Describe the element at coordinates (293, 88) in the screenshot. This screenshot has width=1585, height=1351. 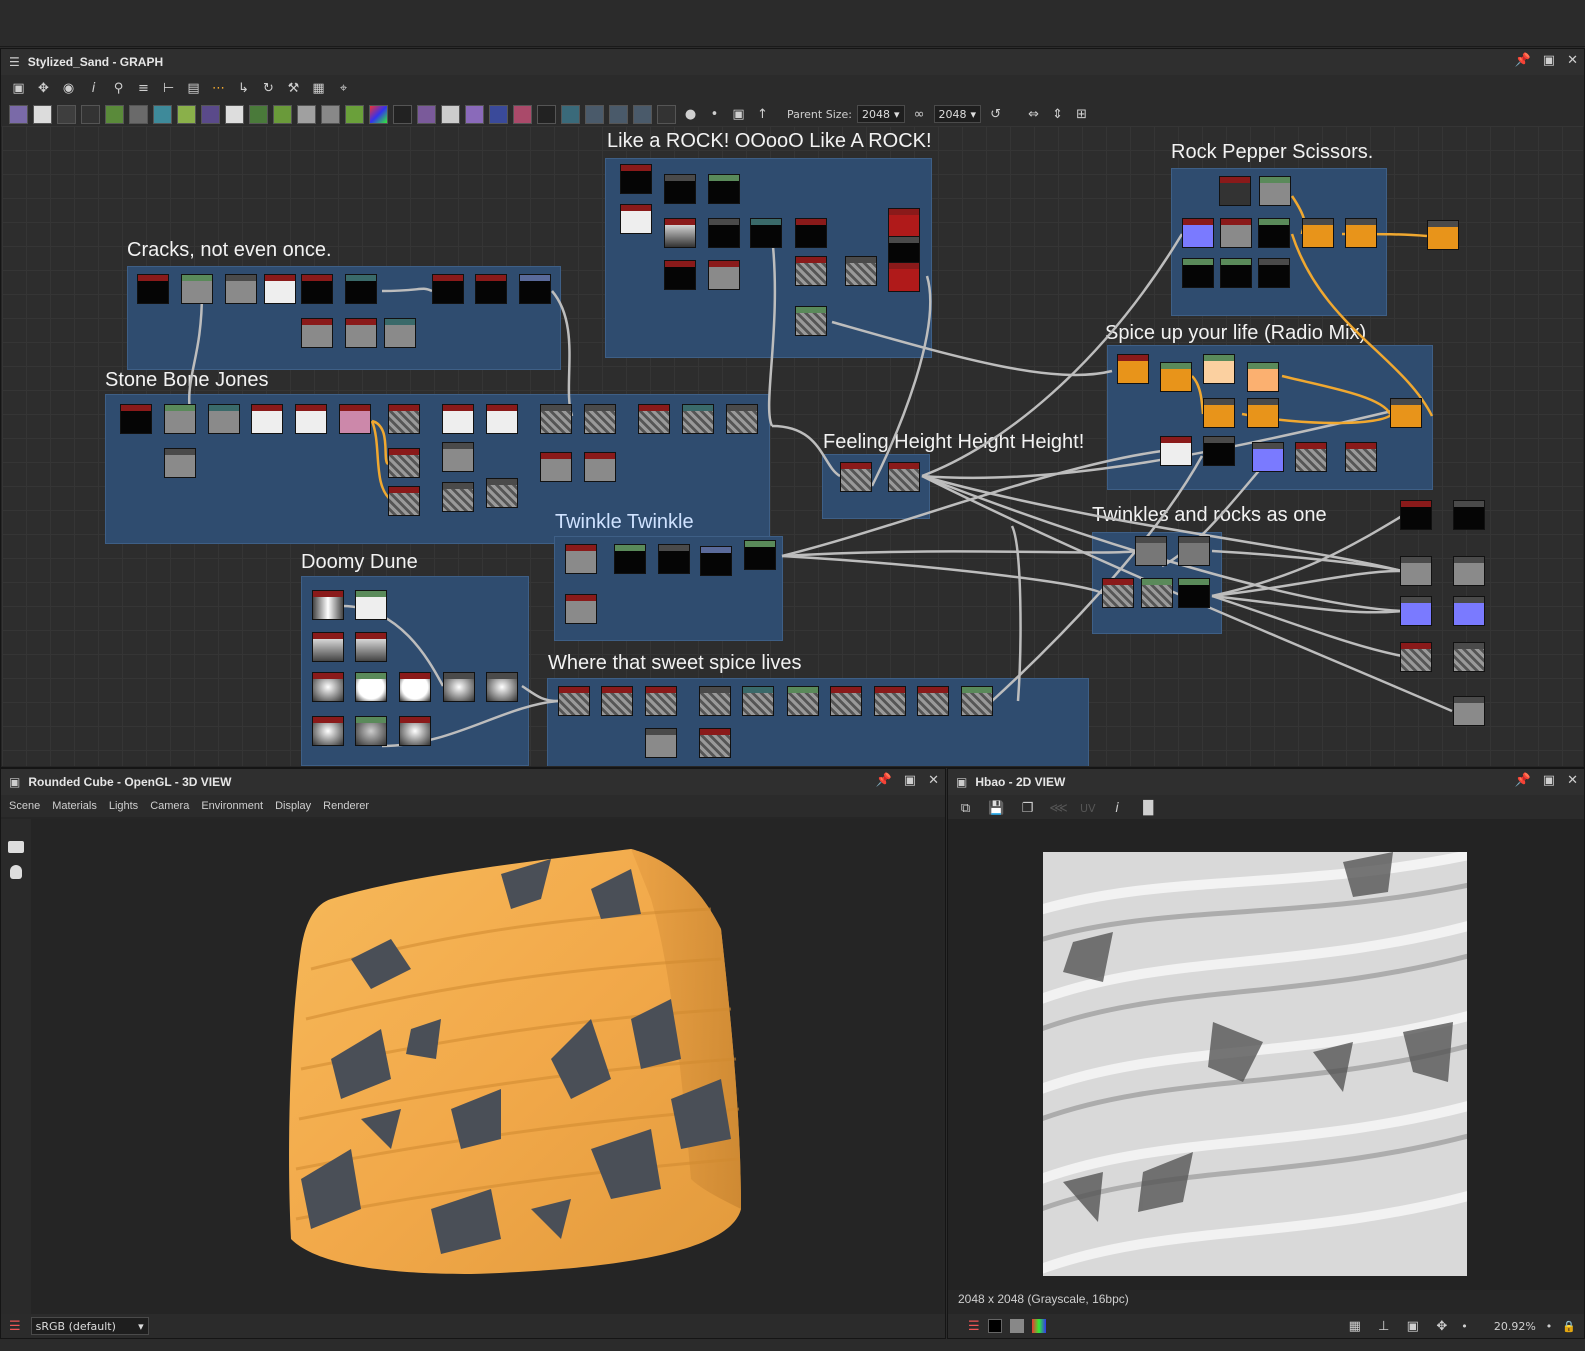
I see `wrench-icon: ⚒` at that location.